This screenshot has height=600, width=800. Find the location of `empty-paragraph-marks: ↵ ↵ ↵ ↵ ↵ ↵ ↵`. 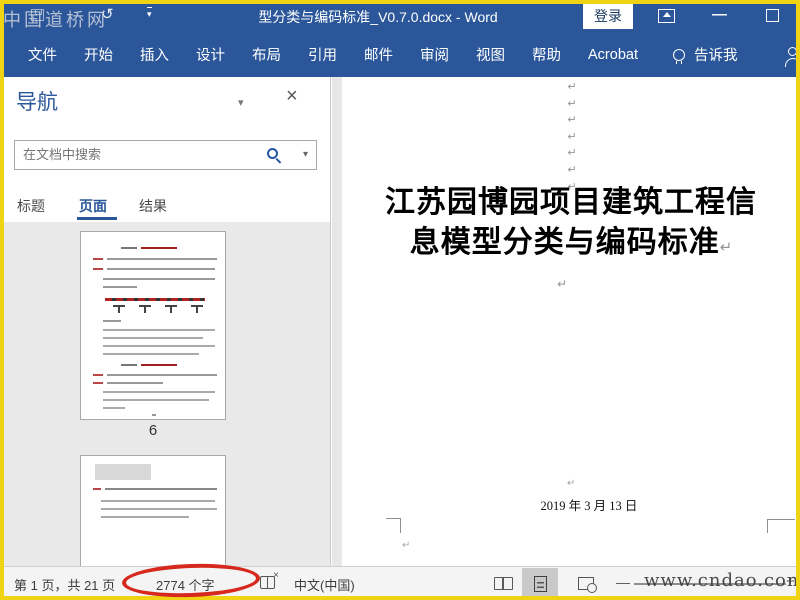

empty-paragraph-marks: ↵ ↵ ↵ ↵ ↵ ↵ ↵ is located at coordinates (572, 137).